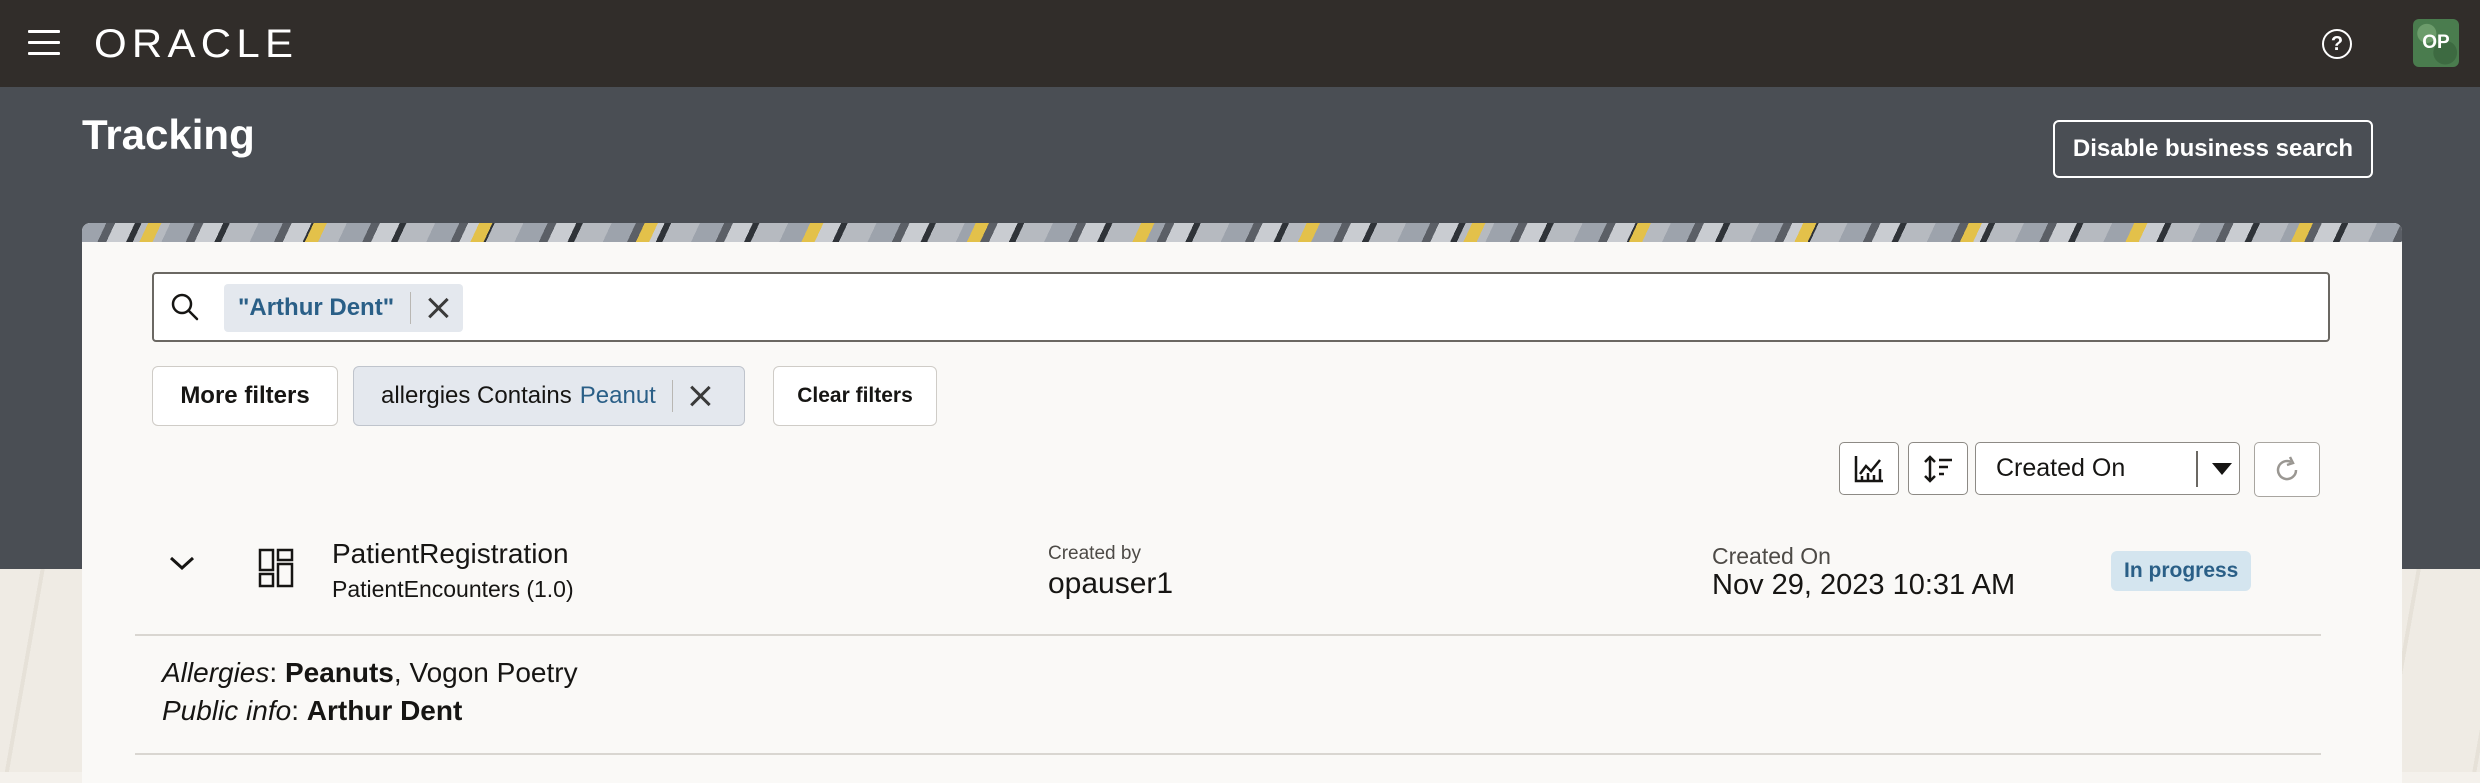 This screenshot has height=783, width=2480. I want to click on clear-filters-button: Clear filters, so click(855, 396).